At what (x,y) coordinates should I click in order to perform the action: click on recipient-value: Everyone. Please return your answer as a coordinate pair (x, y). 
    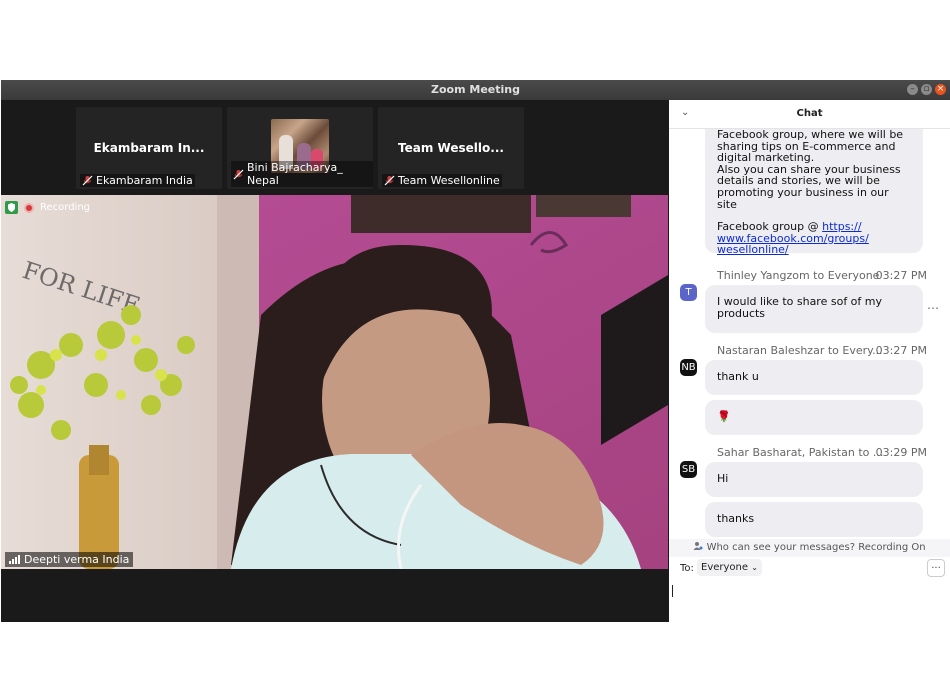
    Looking at the image, I should click on (725, 567).